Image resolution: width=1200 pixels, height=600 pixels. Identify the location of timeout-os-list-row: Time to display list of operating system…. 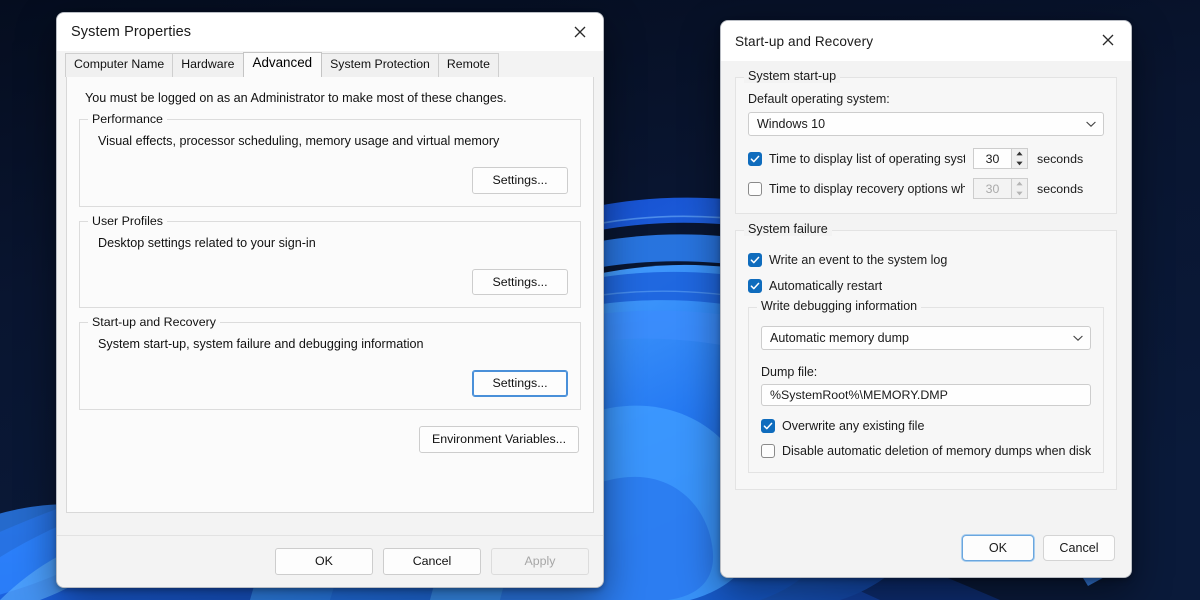
(926, 158).